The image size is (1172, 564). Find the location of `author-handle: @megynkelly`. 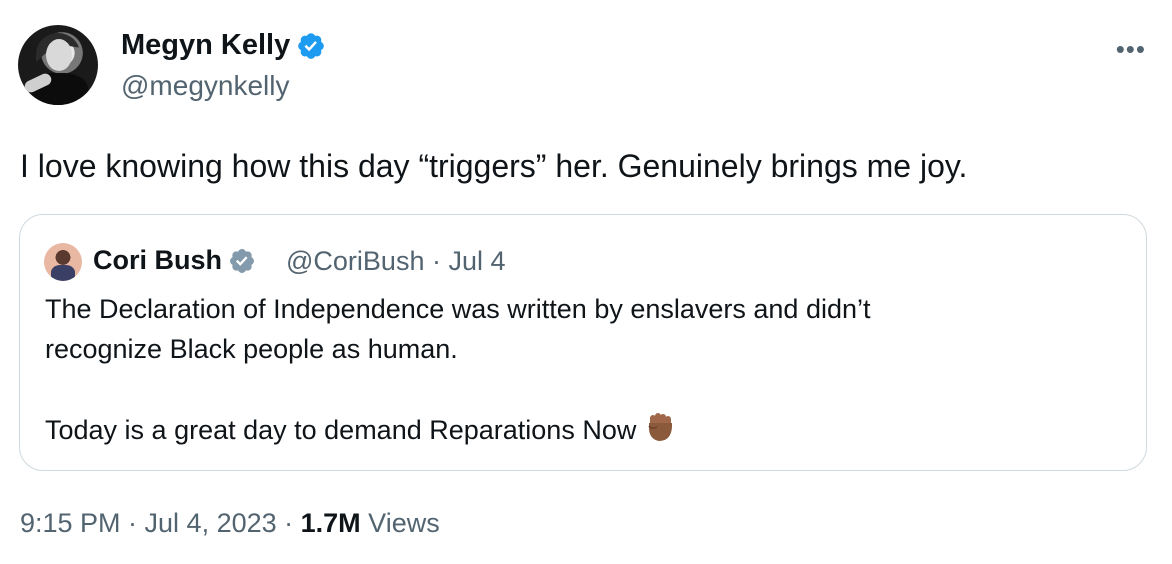

author-handle: @megynkelly is located at coordinates (205, 86).